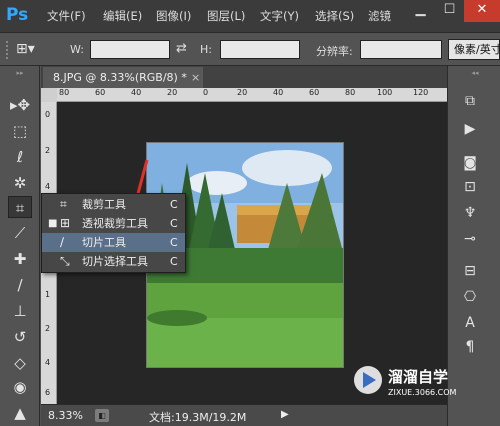 The width and height of the screenshot is (500, 426). What do you see at coordinates (474, 49) in the screenshot?
I see `unit-select: 像素/英寸` at bounding box center [474, 49].